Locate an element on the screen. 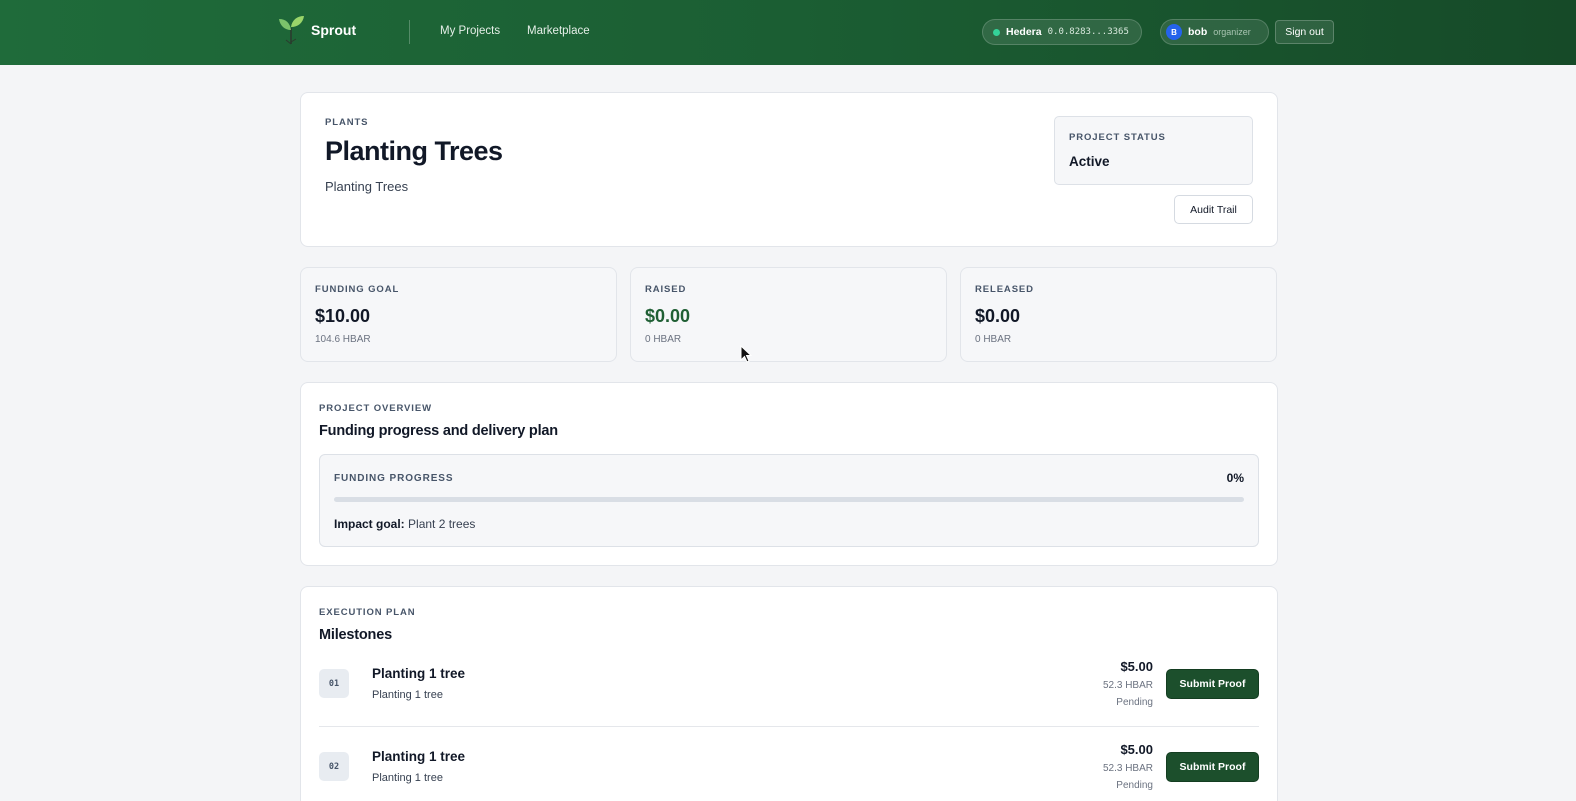 The image size is (1576, 801). impact-goal-value: Plant 2 trees is located at coordinates (442, 524).